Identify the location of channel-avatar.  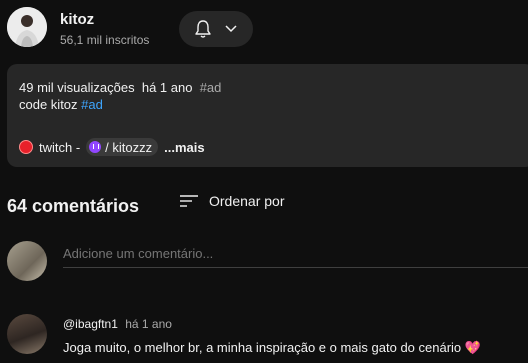
(27, 27).